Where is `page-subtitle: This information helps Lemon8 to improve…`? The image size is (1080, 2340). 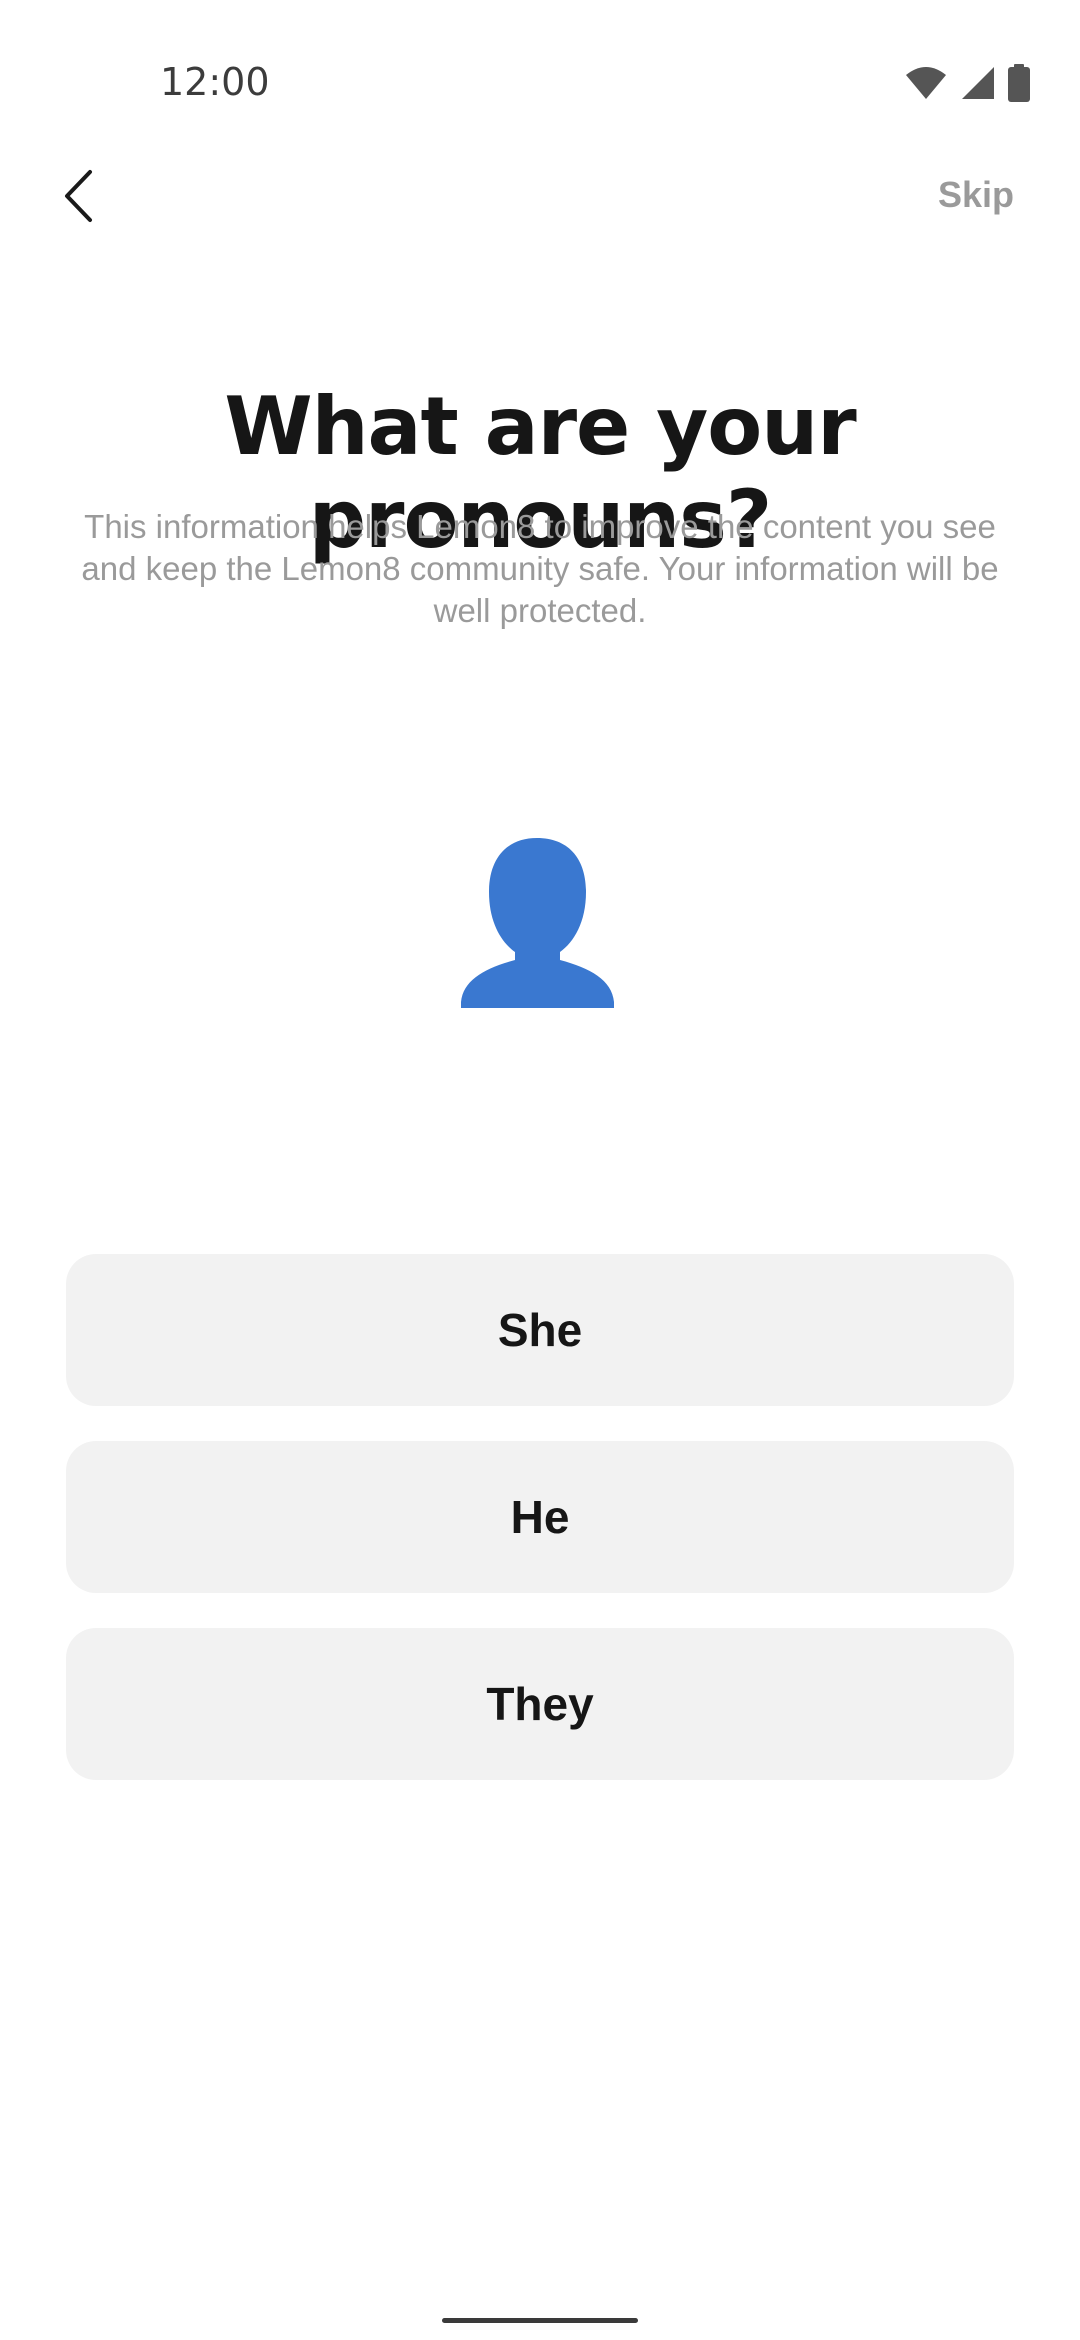 page-subtitle: This information helps Lemon8 to improve… is located at coordinates (540, 568).